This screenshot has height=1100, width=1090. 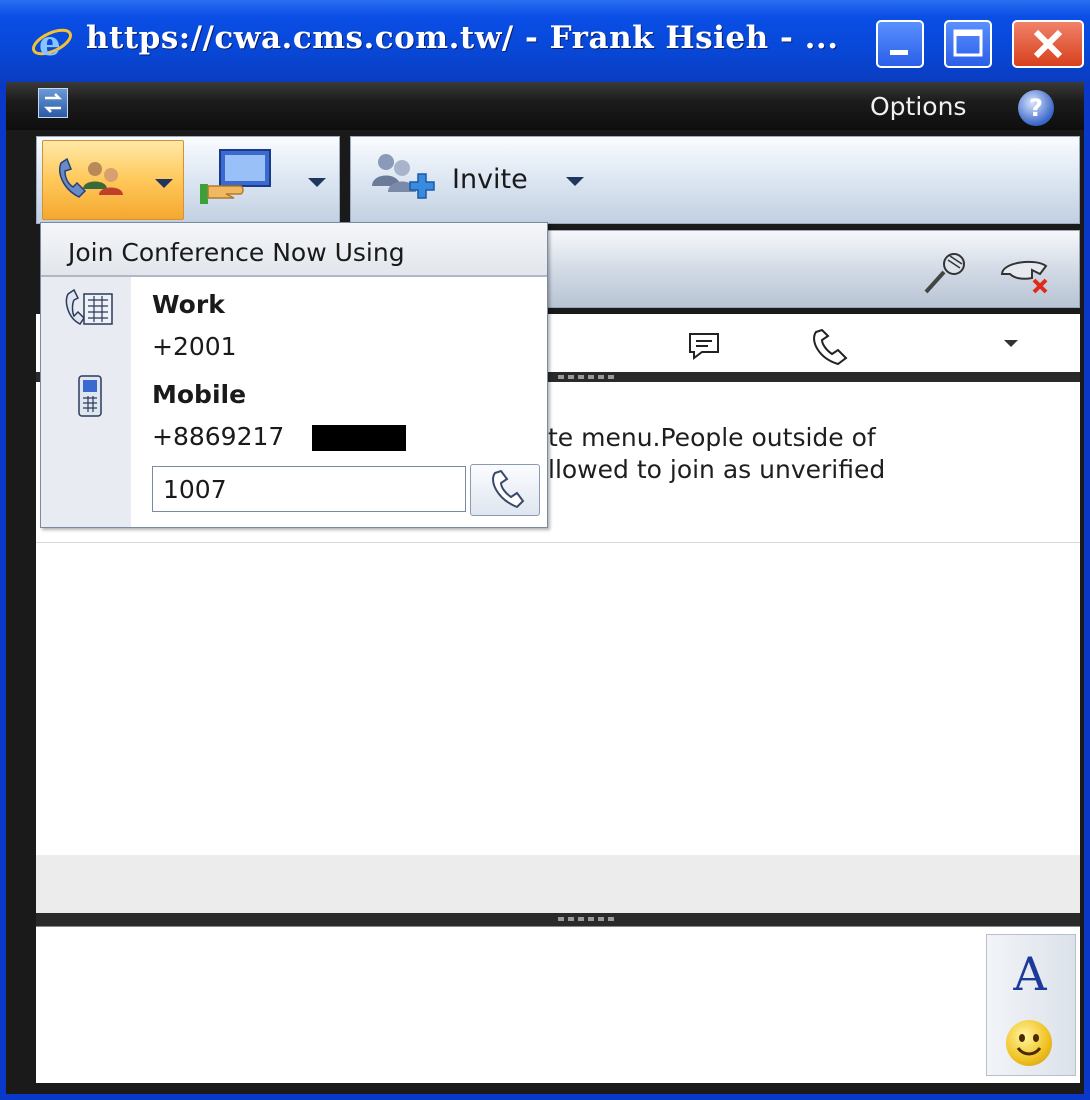 I want to click on mobile-option: Mobile, so click(x=199, y=394).